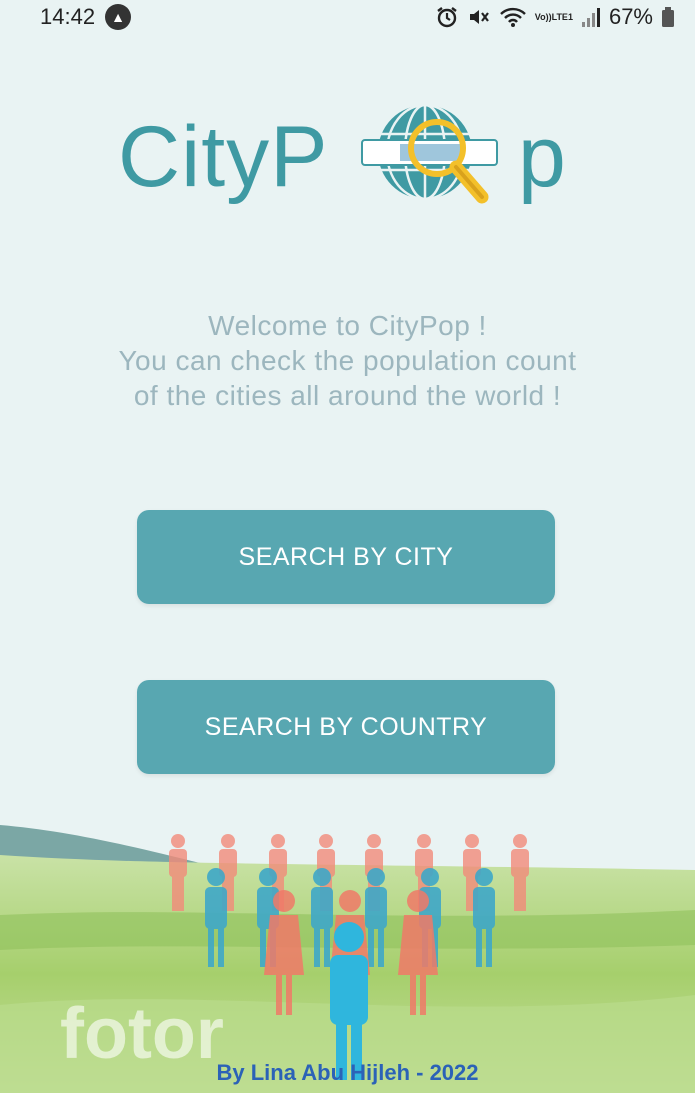 Image resolution: width=695 pixels, height=1093 pixels. Describe the element at coordinates (347, 395) in the screenshot. I see `welcome-line-3: of the cities all around the world !` at that location.